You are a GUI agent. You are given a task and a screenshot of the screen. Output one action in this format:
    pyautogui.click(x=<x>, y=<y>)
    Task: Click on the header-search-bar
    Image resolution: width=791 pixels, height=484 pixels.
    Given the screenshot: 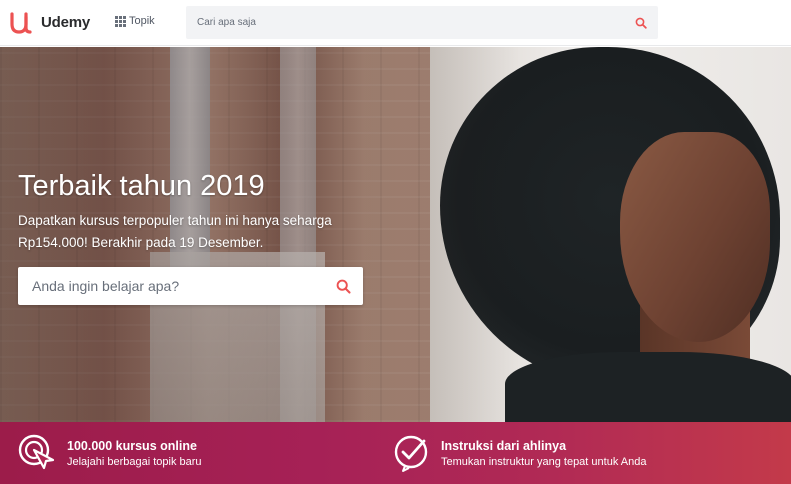 What is the action you would take?
    pyautogui.click(x=422, y=22)
    